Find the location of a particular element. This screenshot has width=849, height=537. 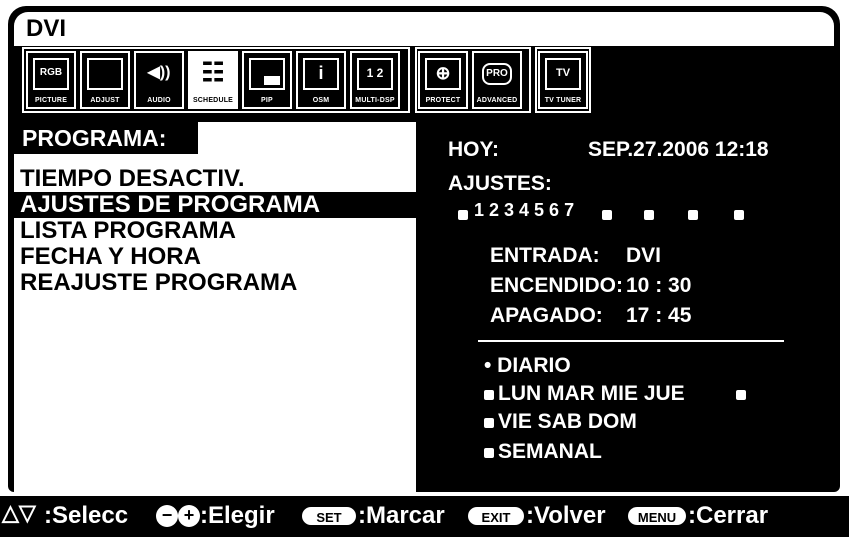

exit-key-icon: EXIT is located at coordinates (496, 516).